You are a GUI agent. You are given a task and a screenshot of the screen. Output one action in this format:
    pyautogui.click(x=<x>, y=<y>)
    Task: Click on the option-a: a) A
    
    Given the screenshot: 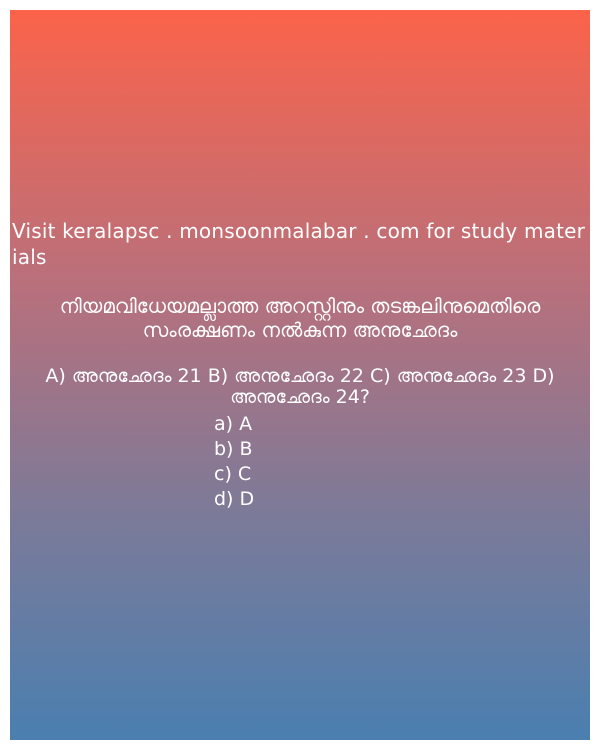 What is the action you would take?
    pyautogui.click(x=234, y=424)
    